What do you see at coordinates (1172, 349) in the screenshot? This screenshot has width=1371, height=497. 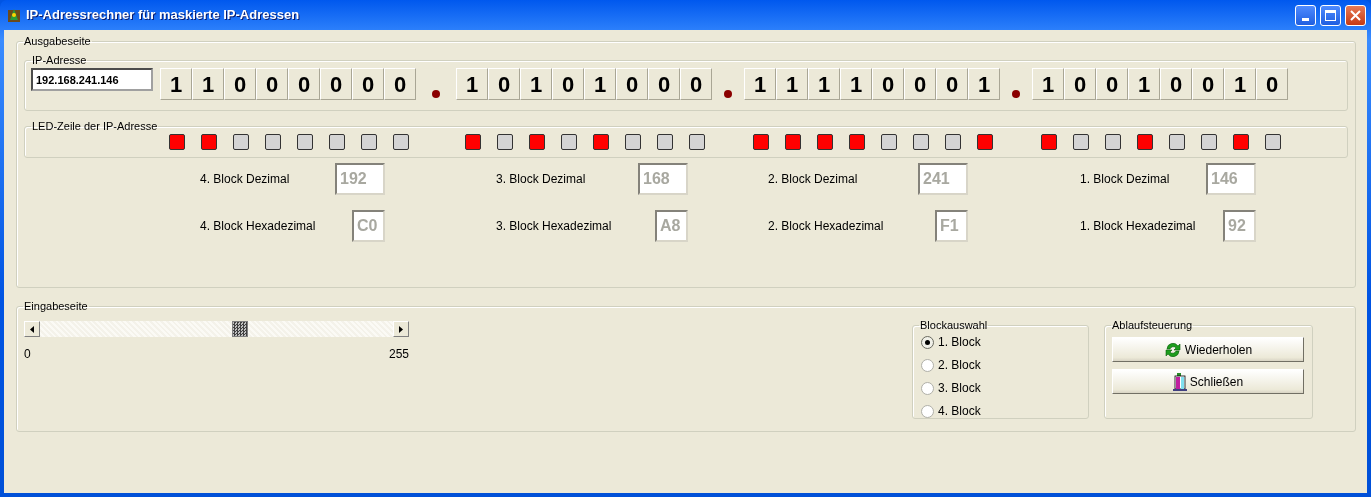 I see `refresh-icon` at bounding box center [1172, 349].